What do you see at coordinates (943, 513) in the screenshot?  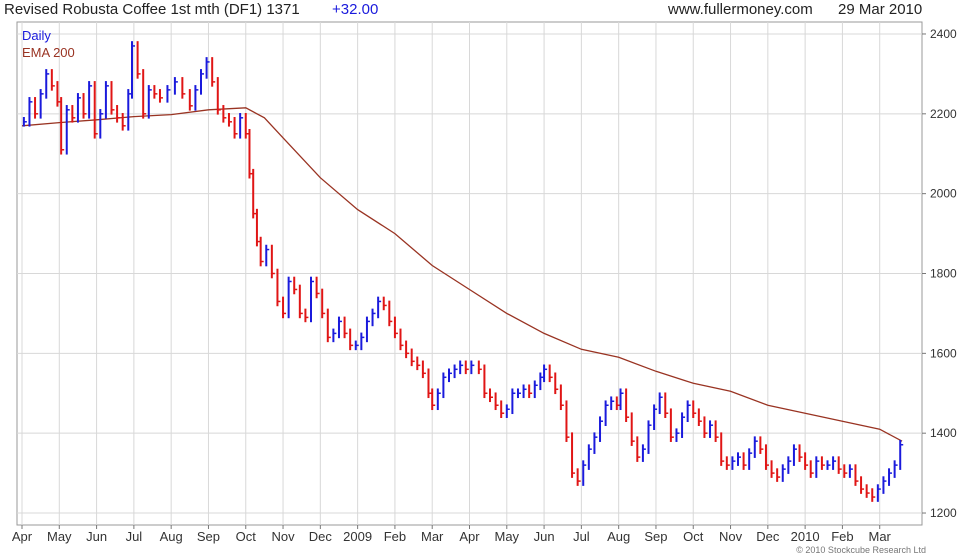 I see `y-tick-label: 1200` at bounding box center [943, 513].